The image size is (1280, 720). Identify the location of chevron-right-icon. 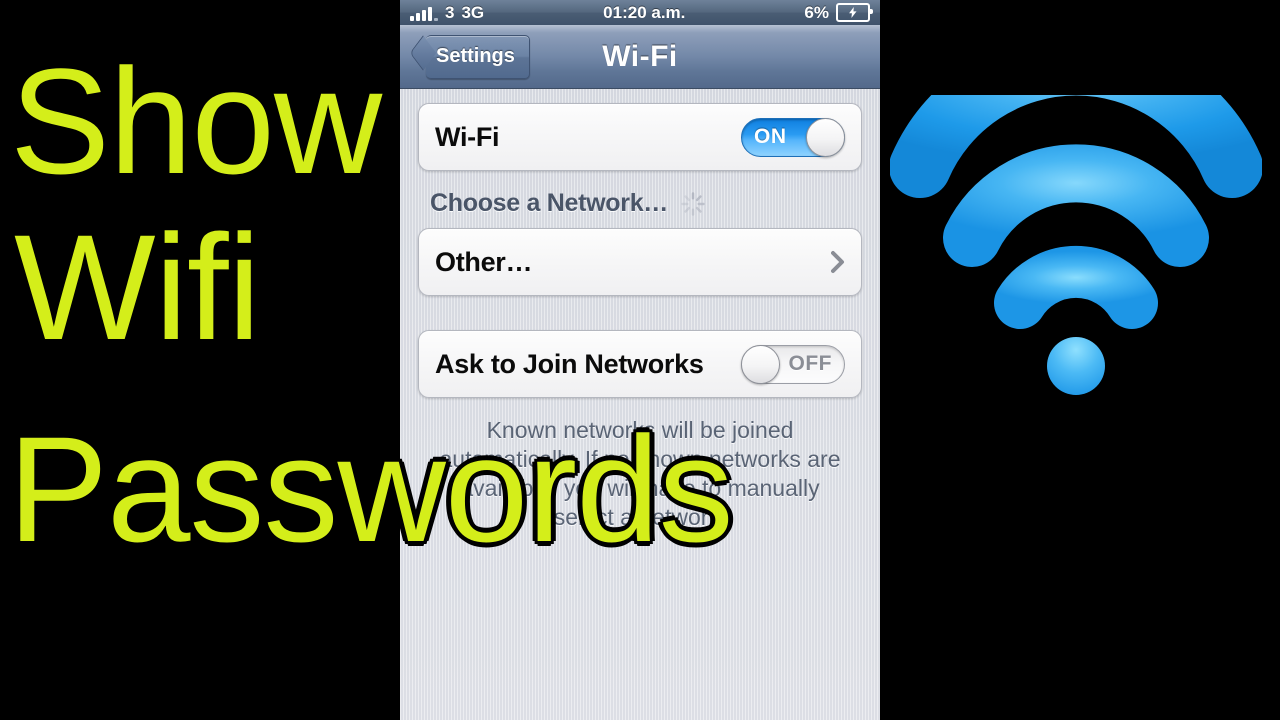
(837, 262).